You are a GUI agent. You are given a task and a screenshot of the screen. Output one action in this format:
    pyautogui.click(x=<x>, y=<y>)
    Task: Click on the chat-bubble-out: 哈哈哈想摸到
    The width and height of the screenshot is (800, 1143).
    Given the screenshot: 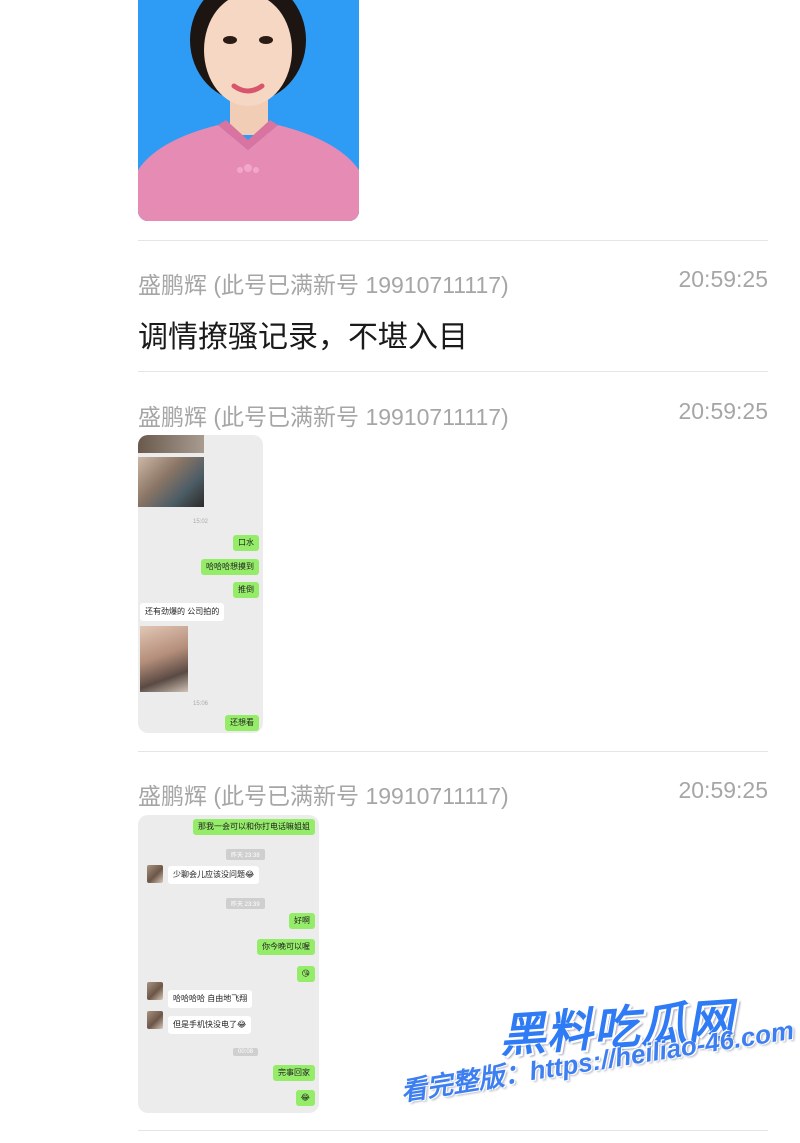 What is the action you would take?
    pyautogui.click(x=230, y=567)
    